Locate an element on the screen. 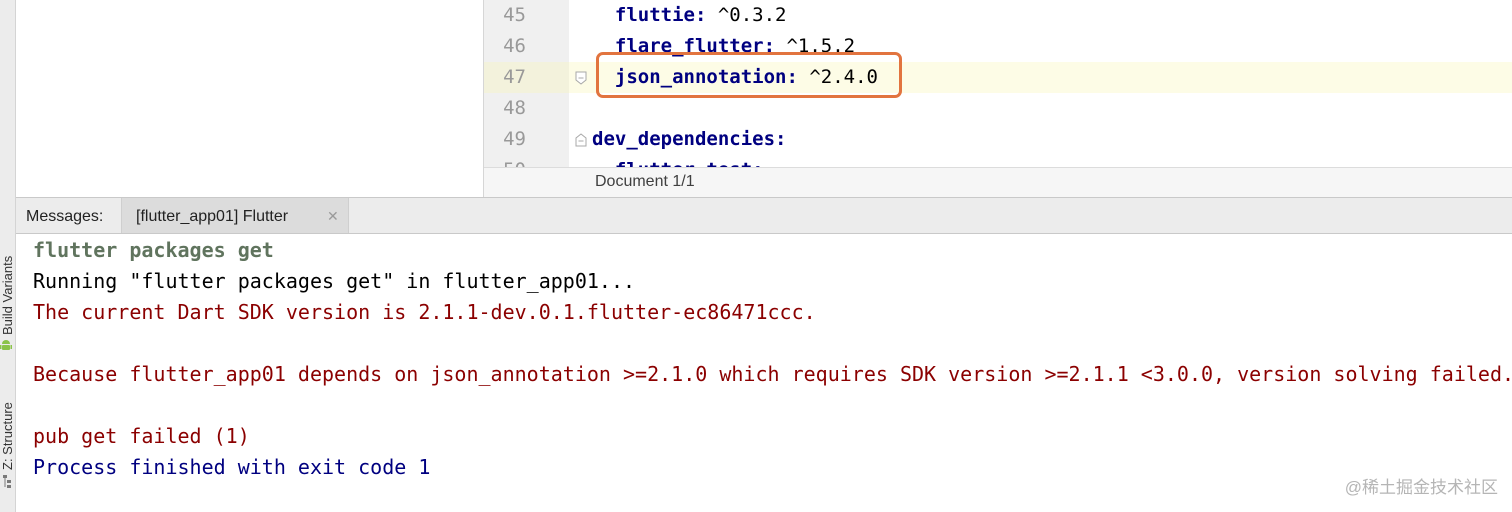  breadcrumb-text: Document 1/1 is located at coordinates (645, 181).